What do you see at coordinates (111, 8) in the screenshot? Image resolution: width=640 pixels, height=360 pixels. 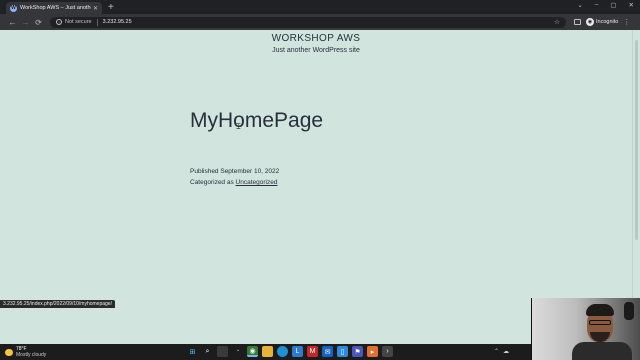 I see `new-tab-button: +` at bounding box center [111, 8].